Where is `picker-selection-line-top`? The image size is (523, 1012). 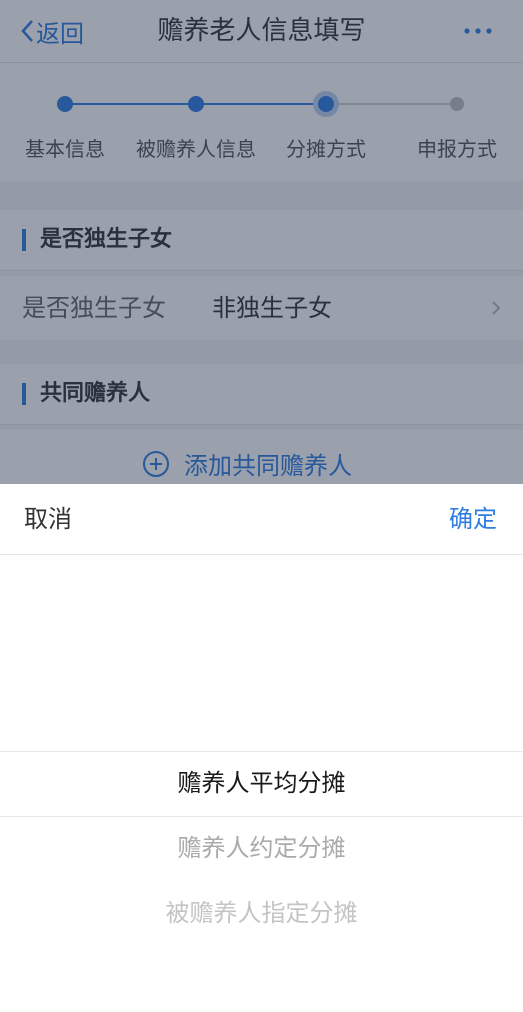 picker-selection-line-top is located at coordinates (261, 751).